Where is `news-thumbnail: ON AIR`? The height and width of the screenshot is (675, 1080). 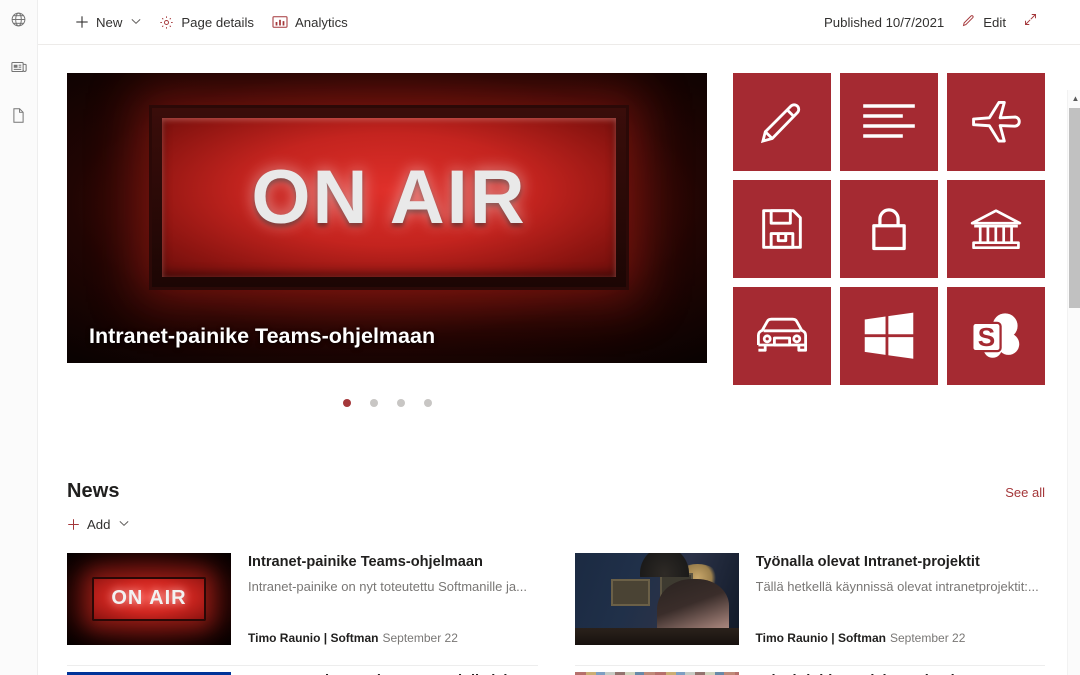
news-thumbnail: ON AIR is located at coordinates (149, 599).